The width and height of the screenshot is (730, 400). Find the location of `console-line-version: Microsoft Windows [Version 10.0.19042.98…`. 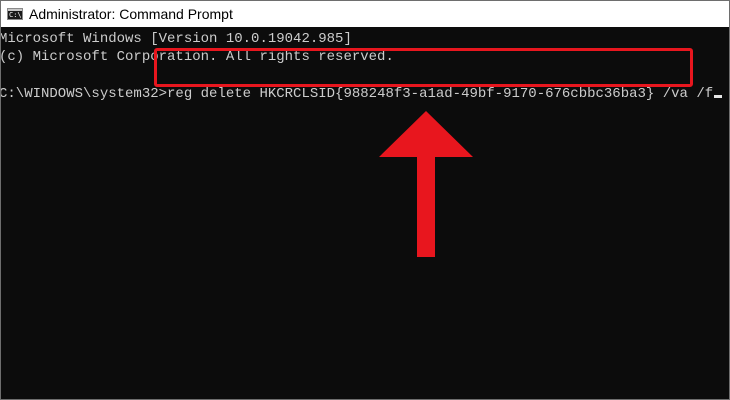

console-line-version: Microsoft Windows [Version 10.0.19042.98… is located at coordinates (176, 39).